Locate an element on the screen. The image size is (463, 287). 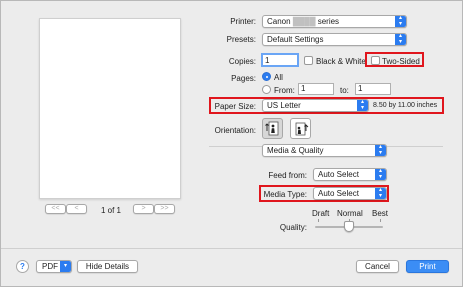
copies-label: Copies: is located at coordinates (242, 61).